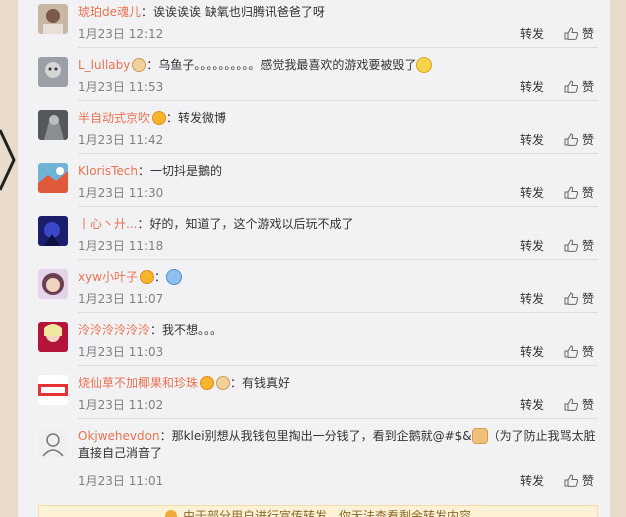  Describe the element at coordinates (338, 139) in the screenshot. I see `comment-meta: 1月23日 11:42 转发 赞` at that location.